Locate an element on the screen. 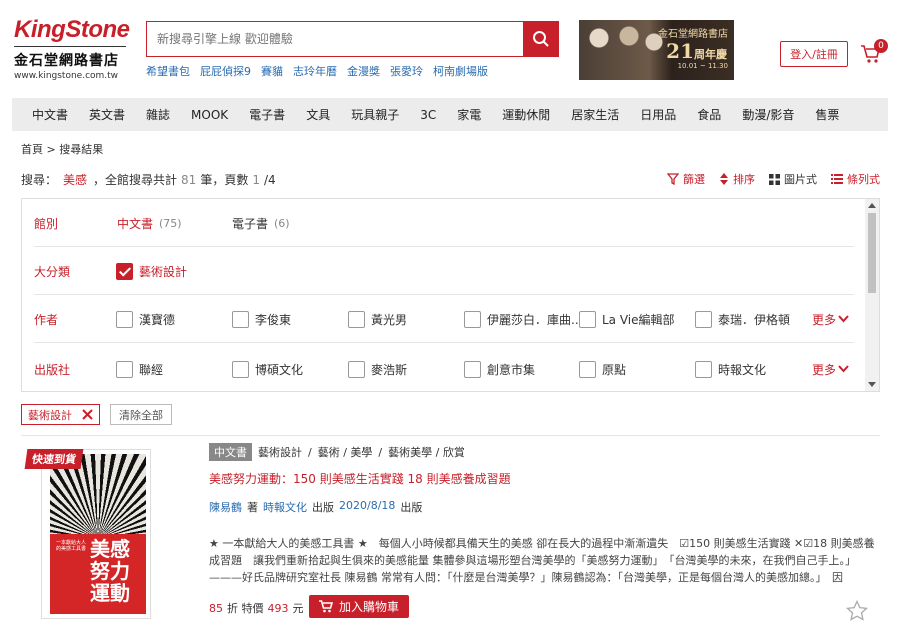  category-link: 藝術美學 / 欣賞 is located at coordinates (426, 452).